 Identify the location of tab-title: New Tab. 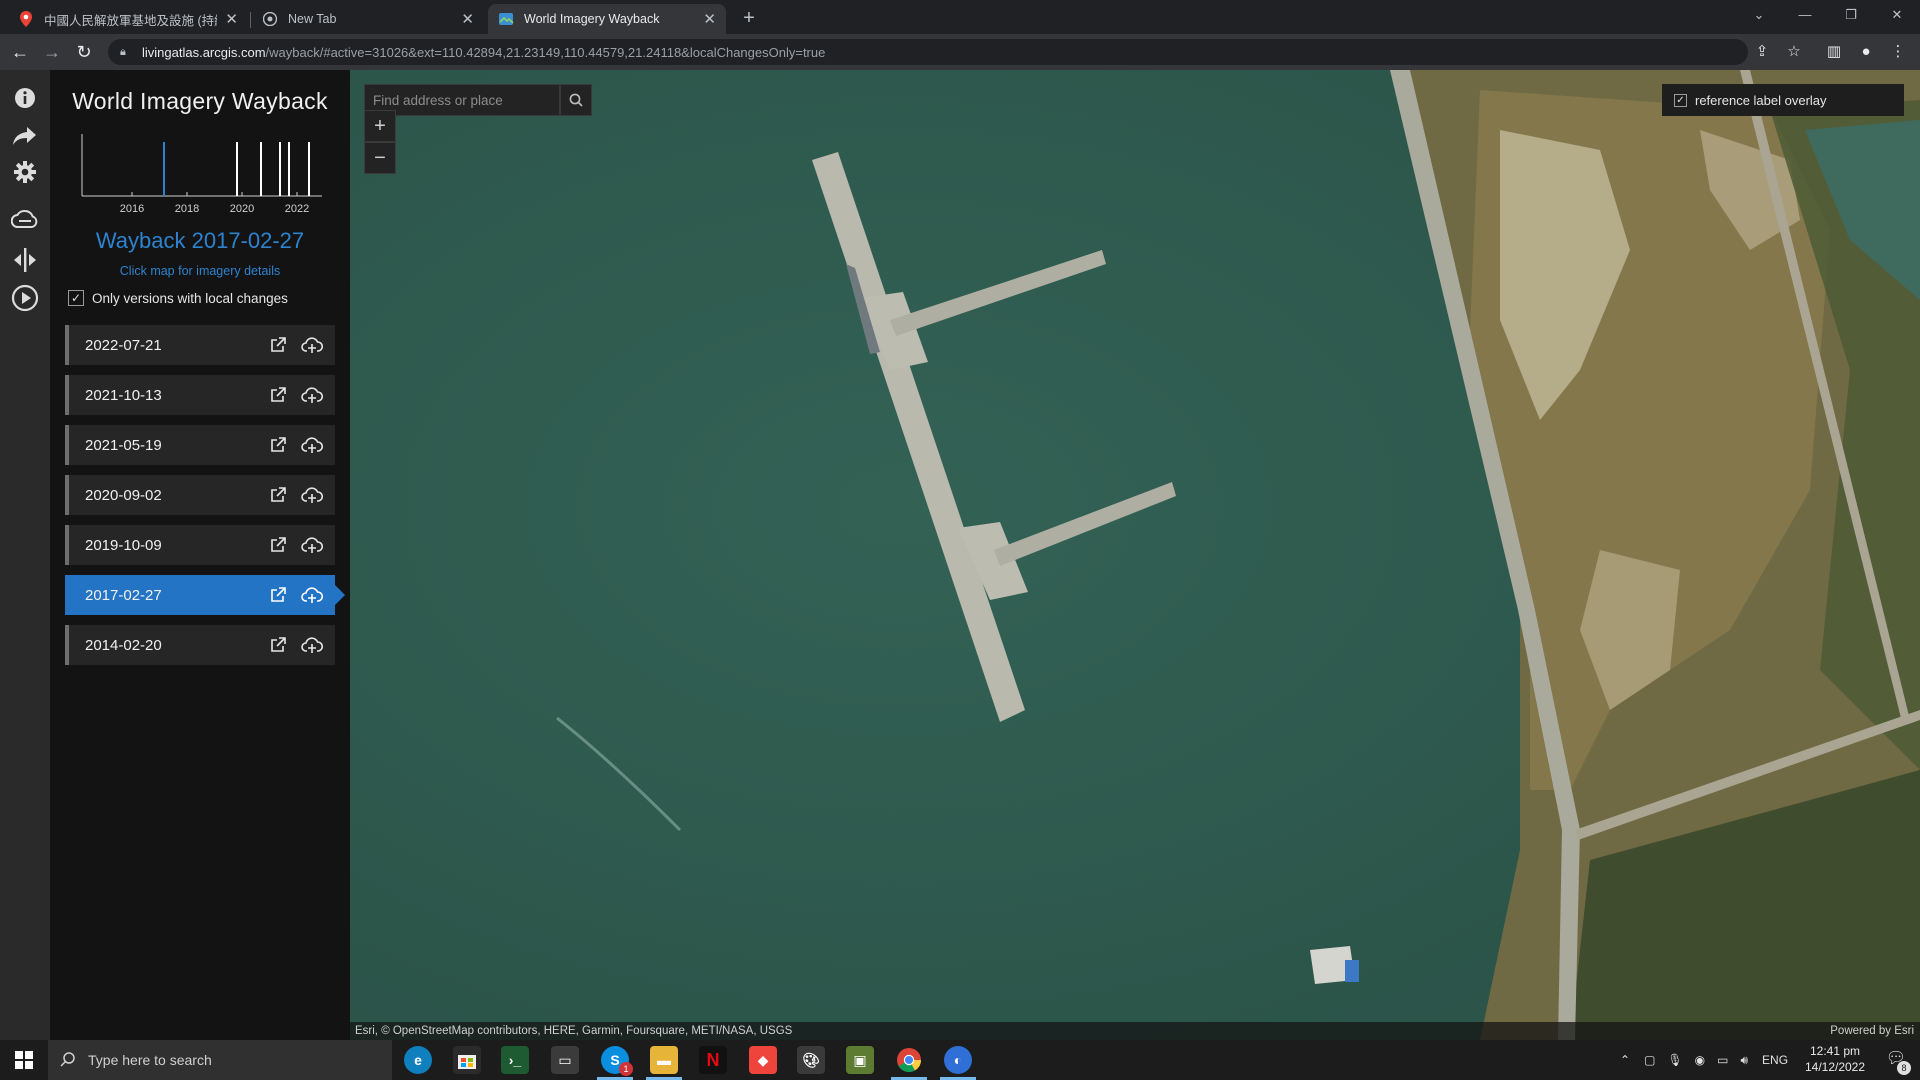
(312, 19).